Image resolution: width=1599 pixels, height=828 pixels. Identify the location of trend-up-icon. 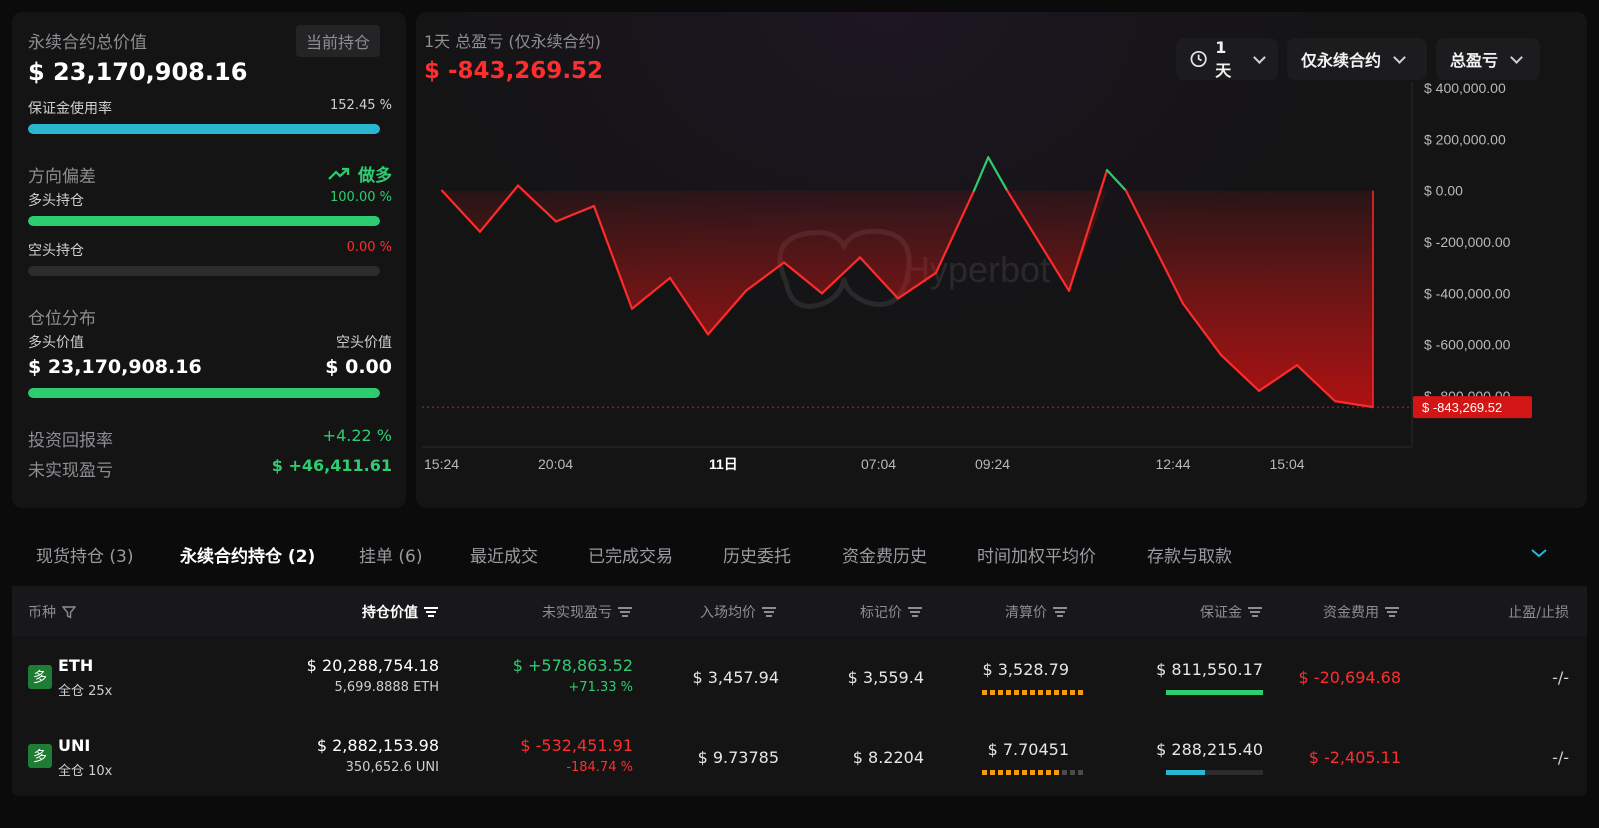
(339, 173).